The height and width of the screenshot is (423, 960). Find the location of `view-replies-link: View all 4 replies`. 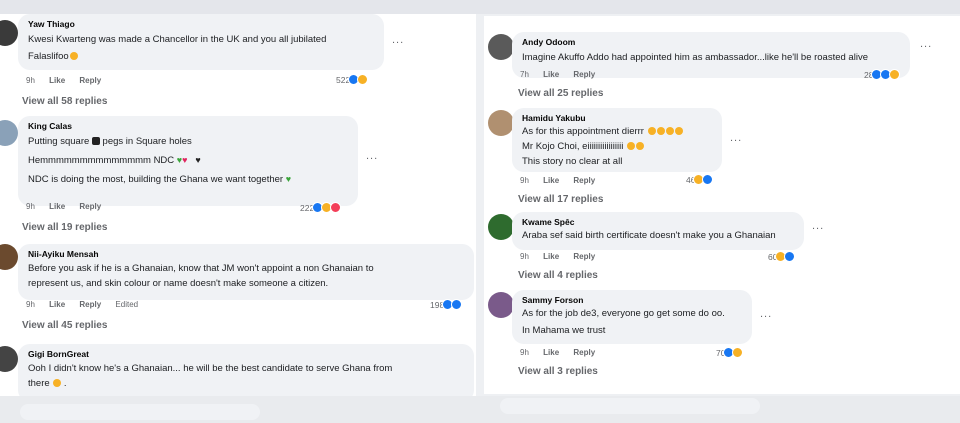

view-replies-link: View all 4 replies is located at coordinates (558, 275).